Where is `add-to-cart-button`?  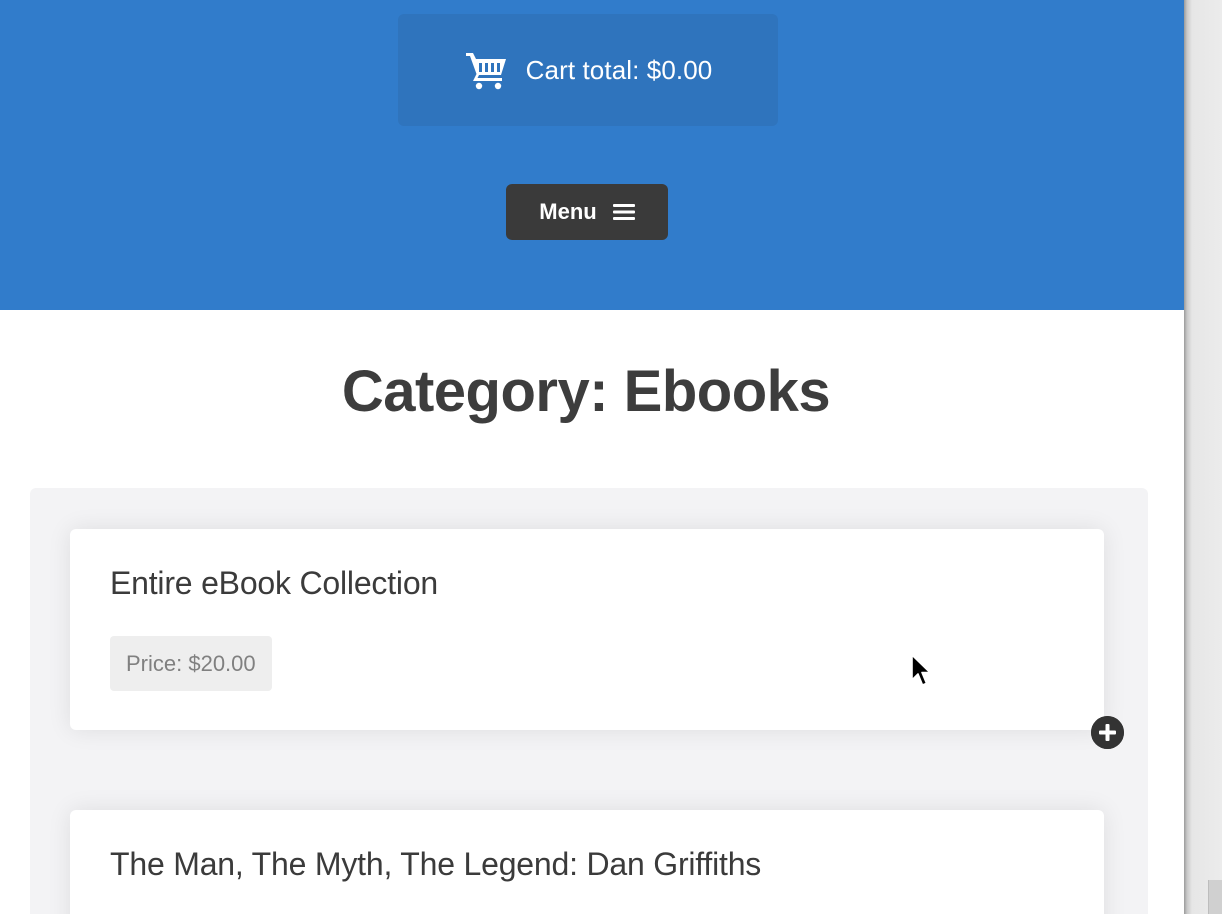
add-to-cart-button is located at coordinates (1107, 732).